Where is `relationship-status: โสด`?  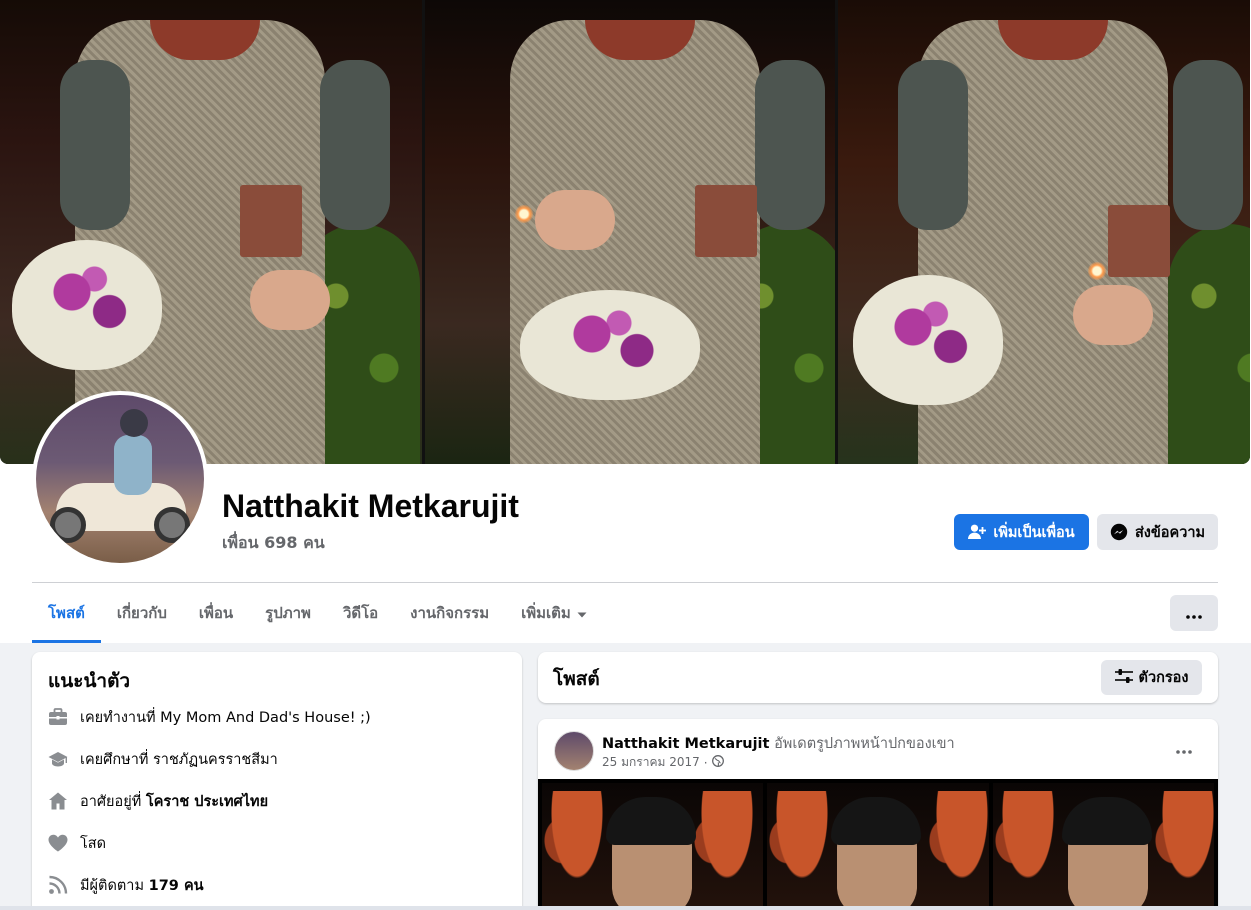
relationship-status: โสด is located at coordinates (93, 843).